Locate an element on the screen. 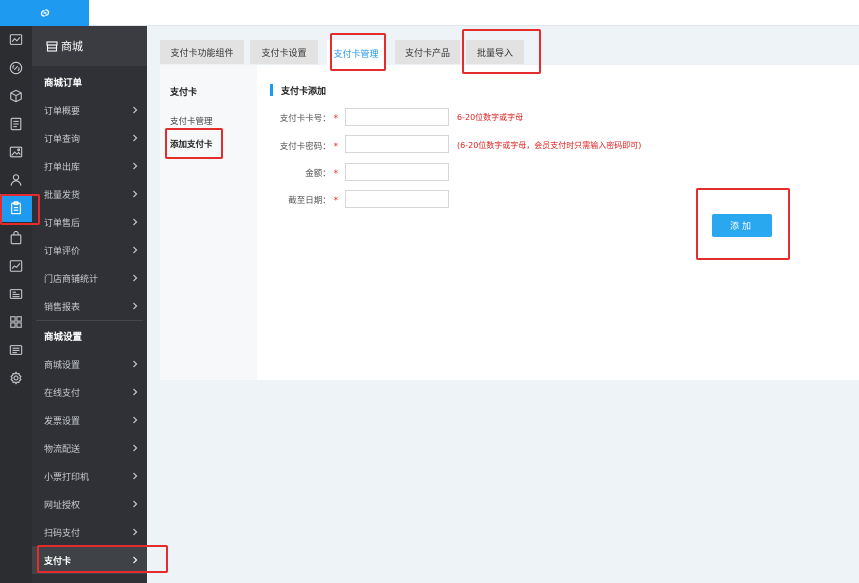 The width and height of the screenshot is (859, 583). sidebar-header: 商城 is located at coordinates (89, 46).